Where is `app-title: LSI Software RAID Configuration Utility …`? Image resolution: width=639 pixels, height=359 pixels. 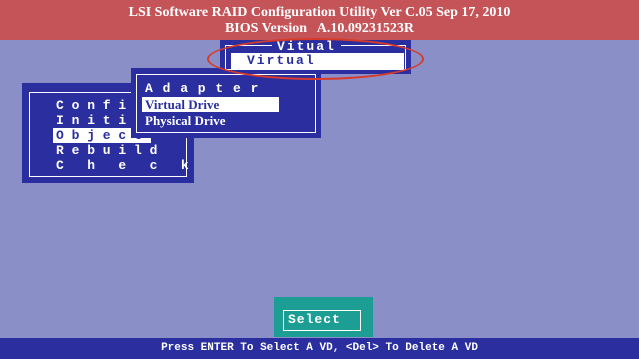
app-title: LSI Software RAID Configuration Utility … is located at coordinates (319, 12).